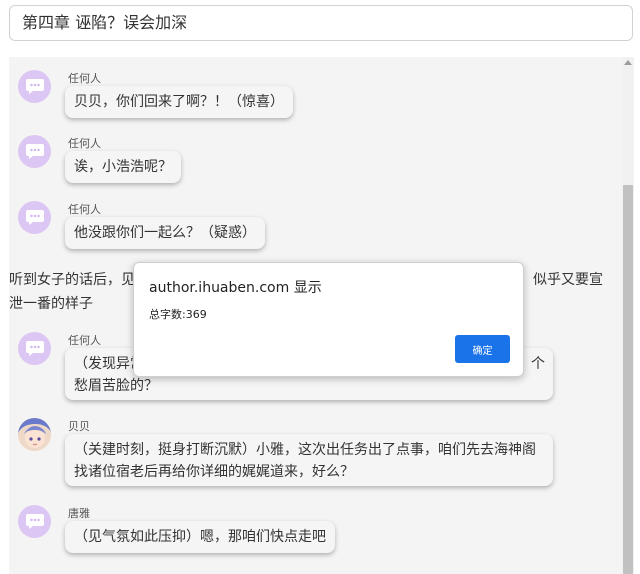  I want to click on sender-name: 唐雅, so click(79, 513).